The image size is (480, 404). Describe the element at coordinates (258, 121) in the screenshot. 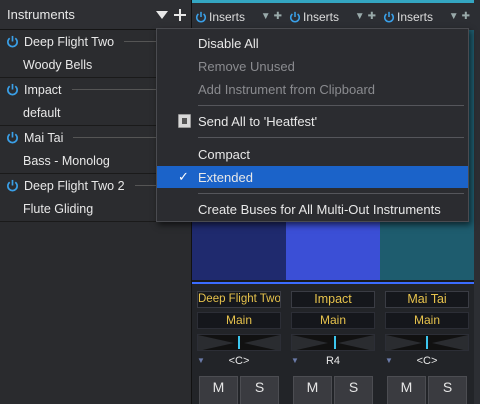

I see `menu-item-label: Send All to 'Heatfest'` at that location.